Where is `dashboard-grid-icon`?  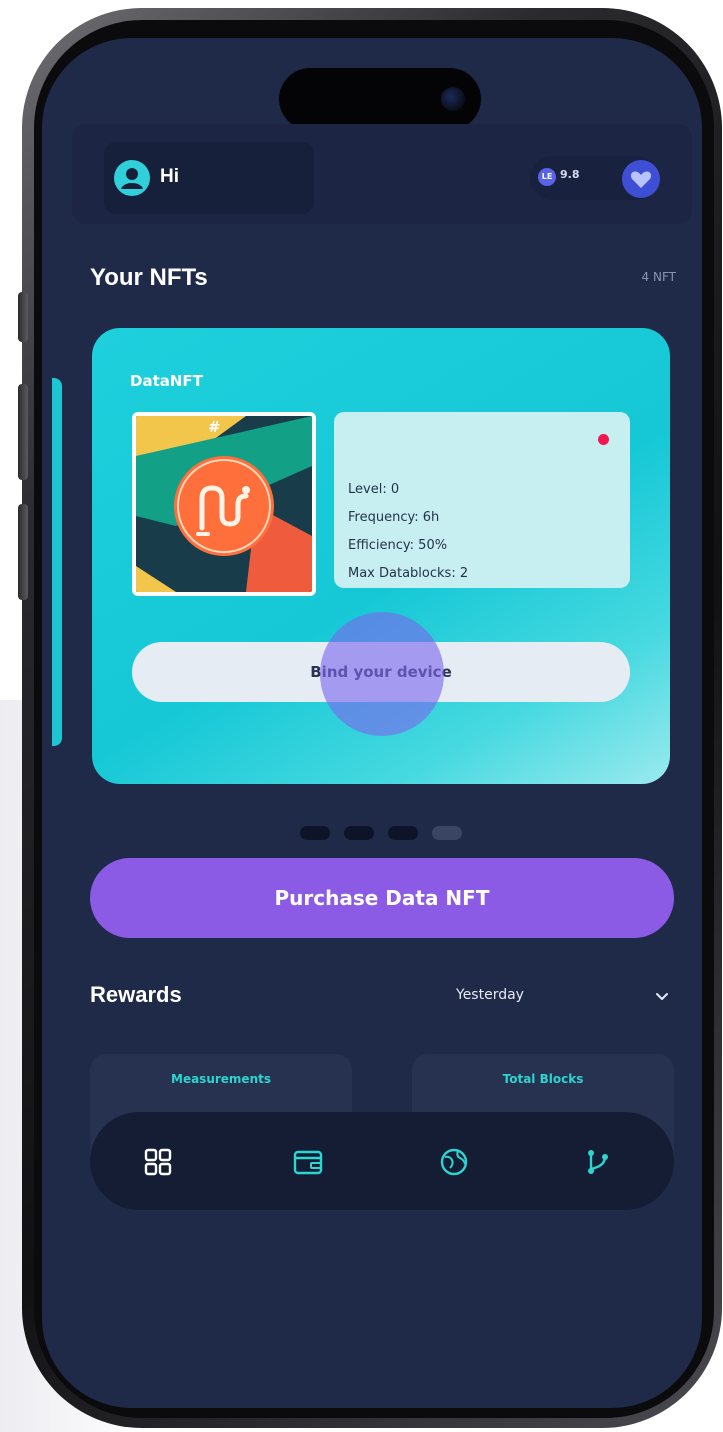 dashboard-grid-icon is located at coordinates (158, 1162).